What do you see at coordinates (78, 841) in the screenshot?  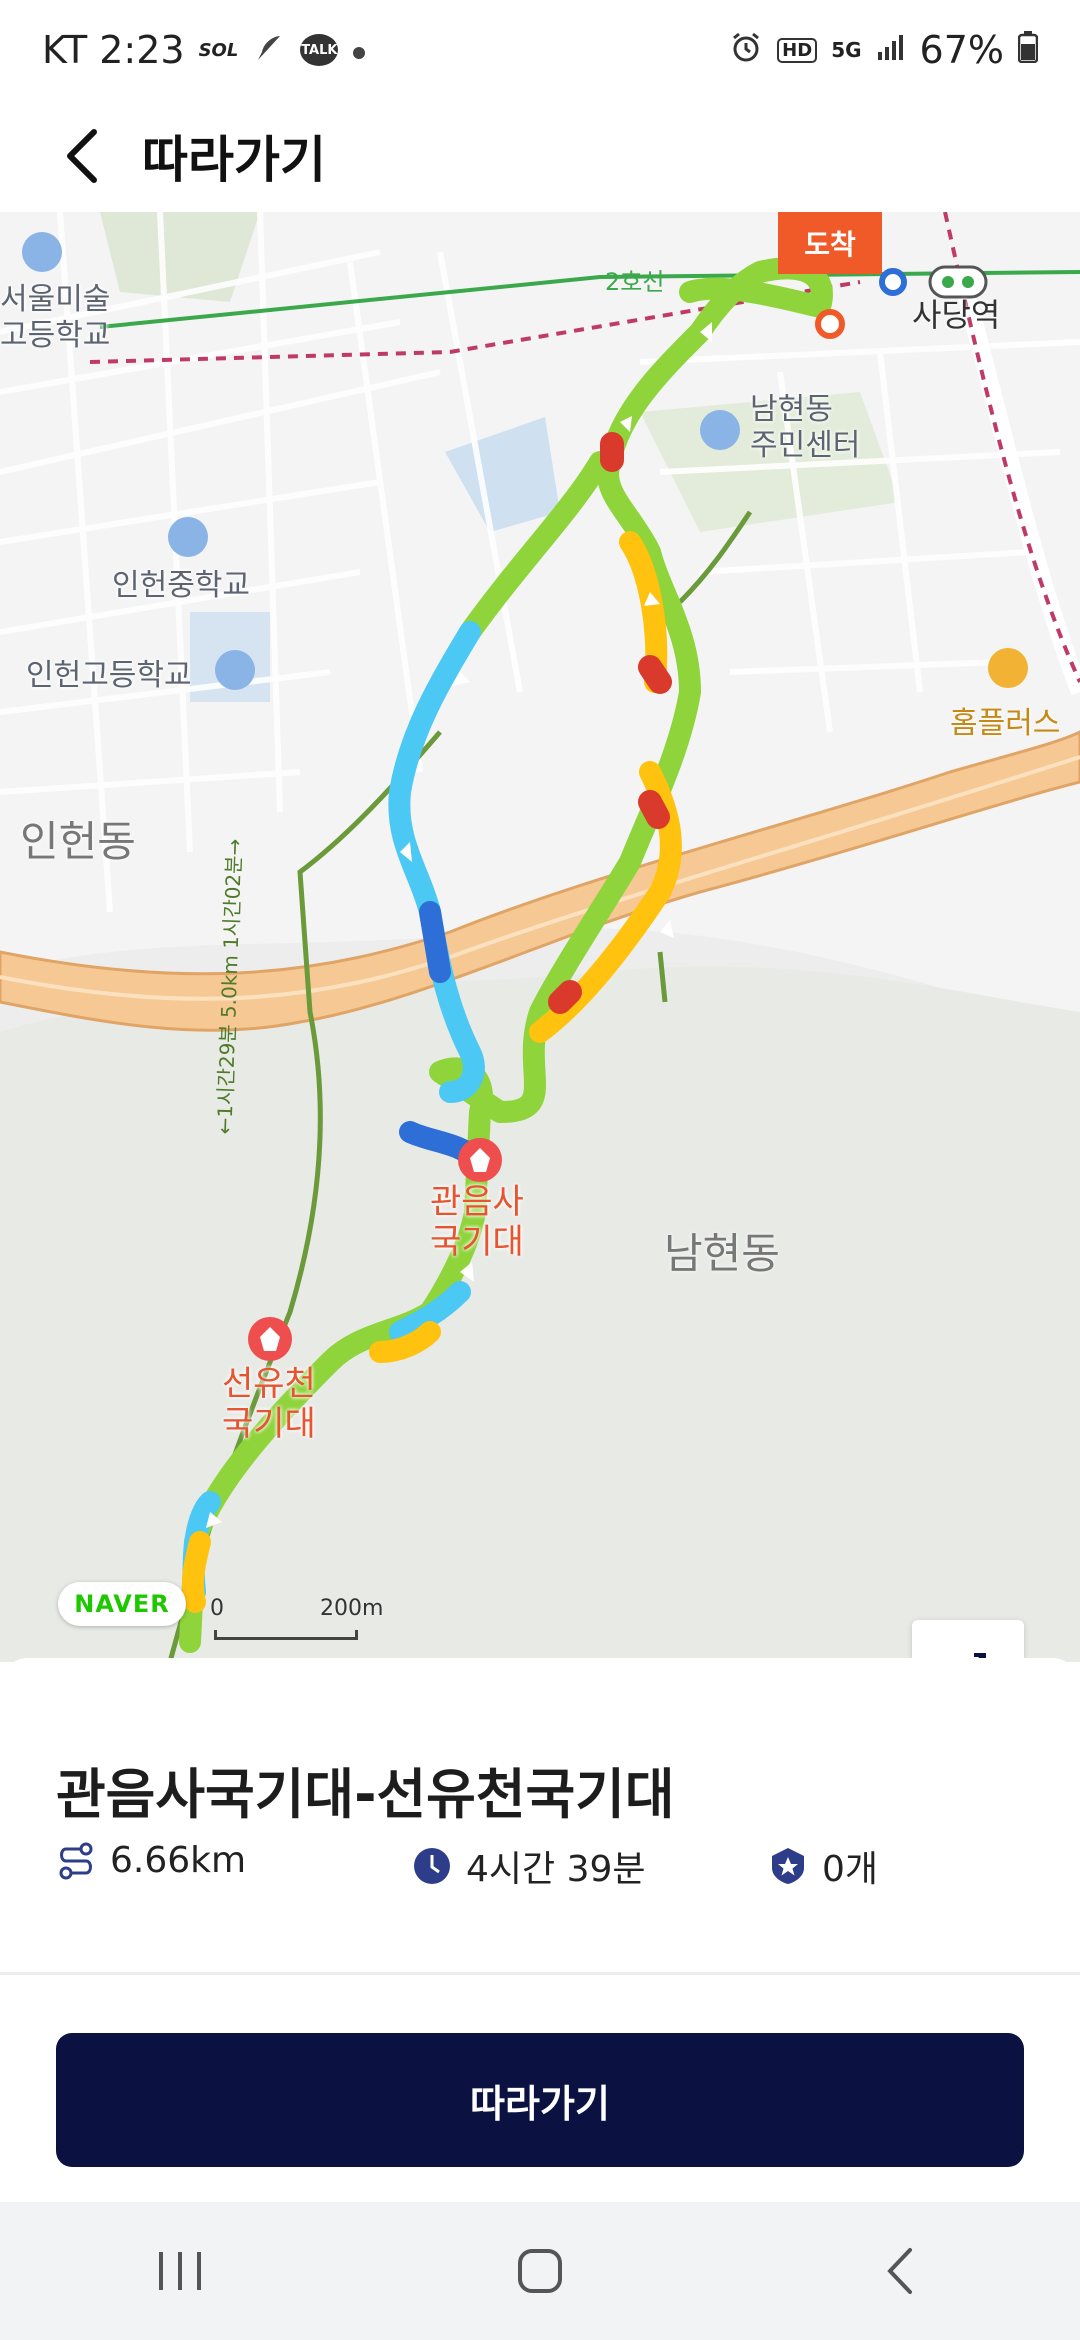 I see `map-label-inheon-dong: 인헌동` at bounding box center [78, 841].